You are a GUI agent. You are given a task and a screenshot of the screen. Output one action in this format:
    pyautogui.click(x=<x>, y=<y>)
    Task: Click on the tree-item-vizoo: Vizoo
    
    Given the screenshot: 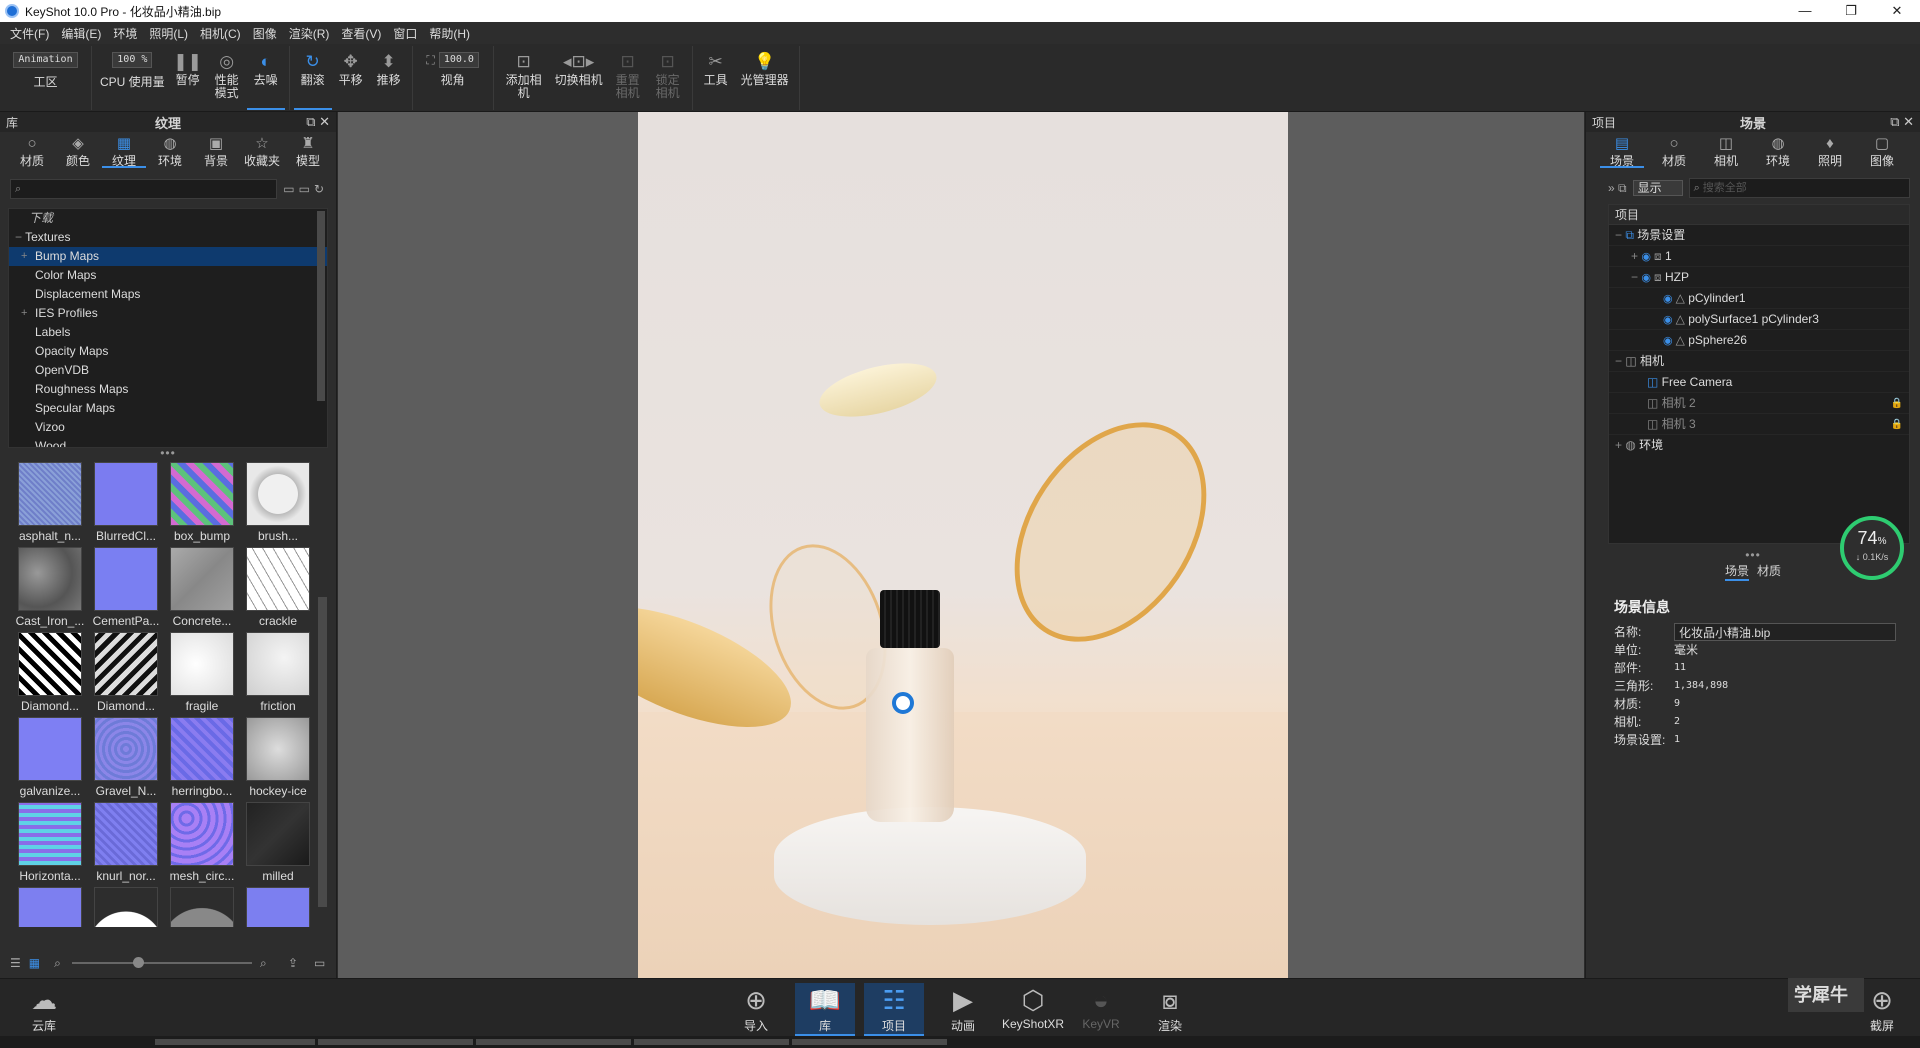 What is the action you would take?
    pyautogui.click(x=168, y=427)
    